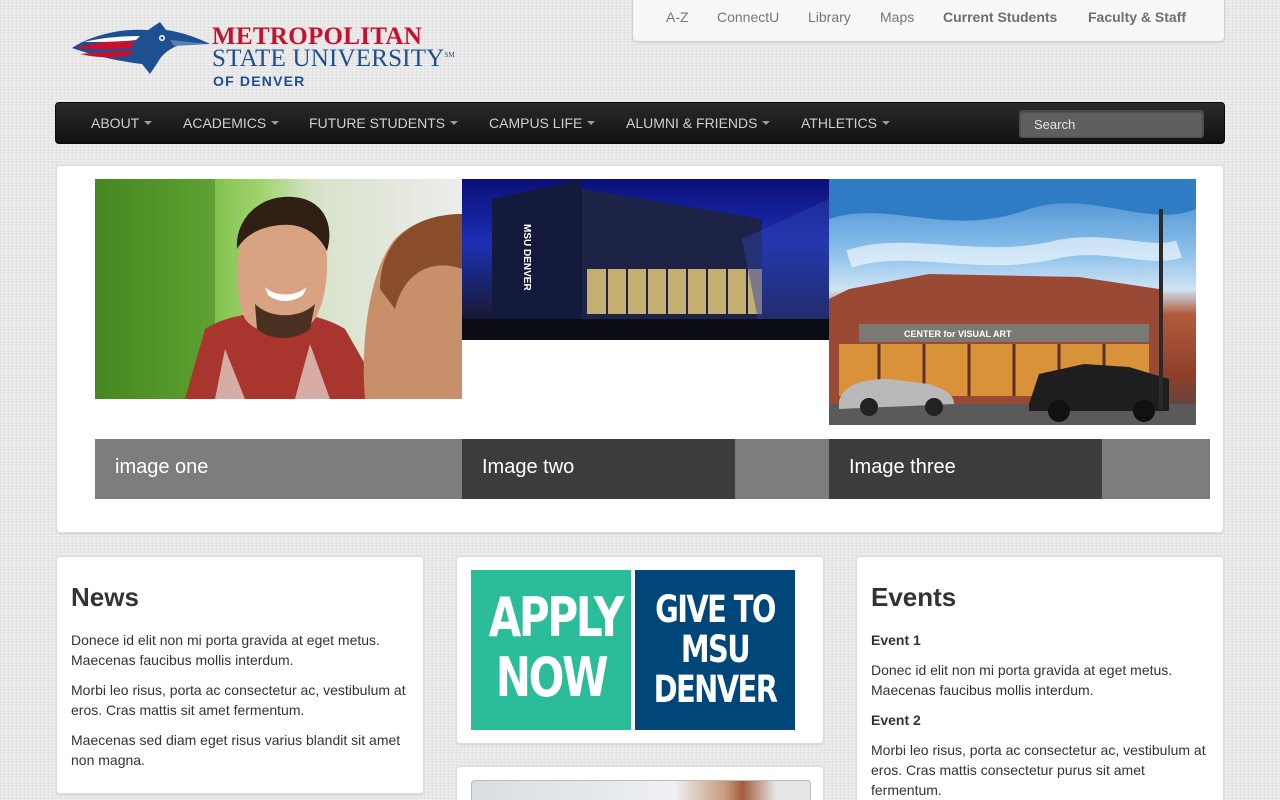  I want to click on search-input, so click(1111, 124).